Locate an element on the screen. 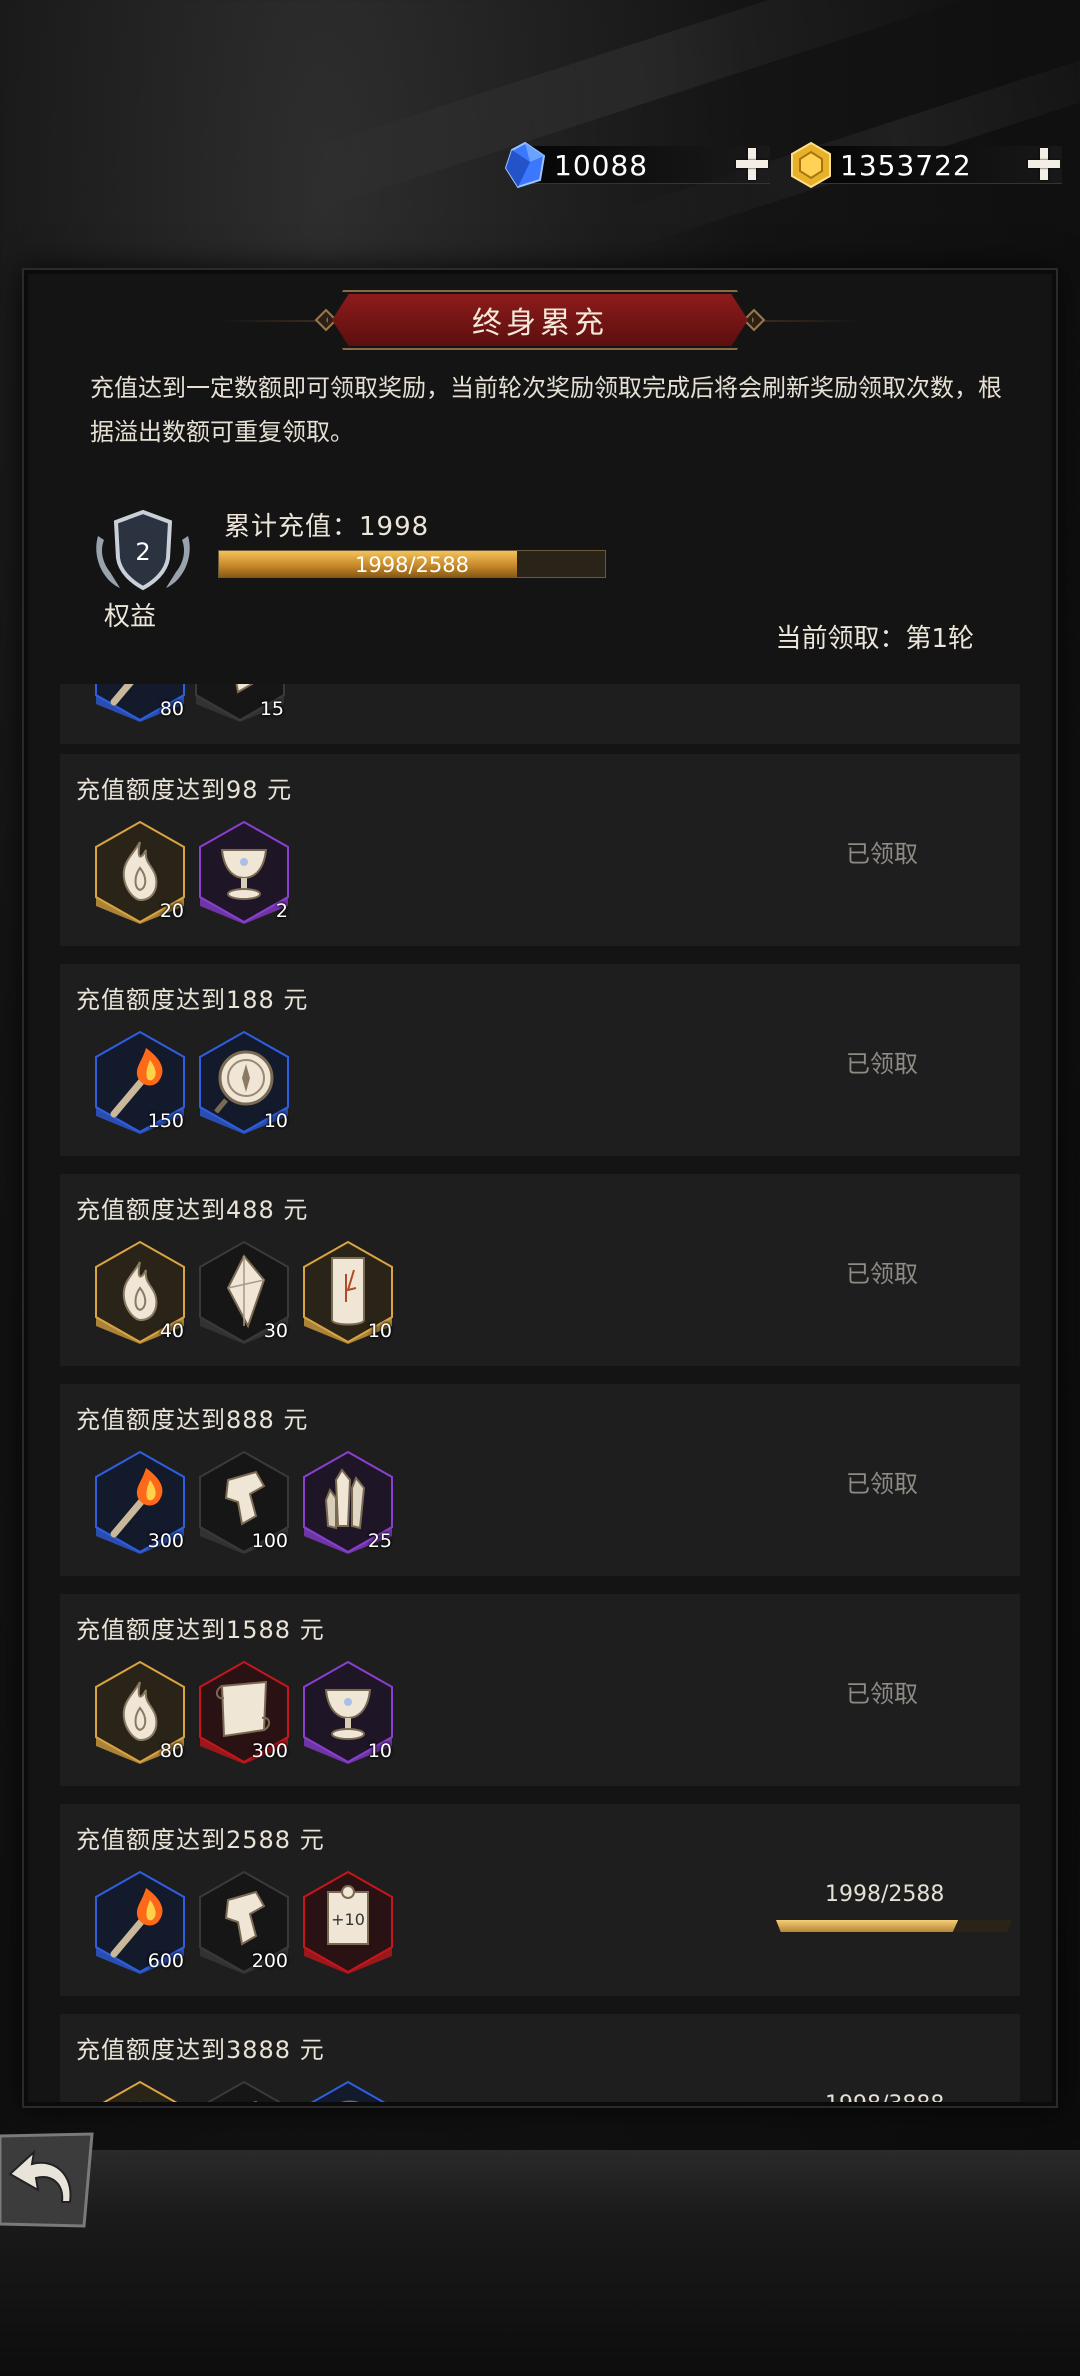 The height and width of the screenshot is (2376, 1080). panel-header: 终身累充 is located at coordinates (540, 320).